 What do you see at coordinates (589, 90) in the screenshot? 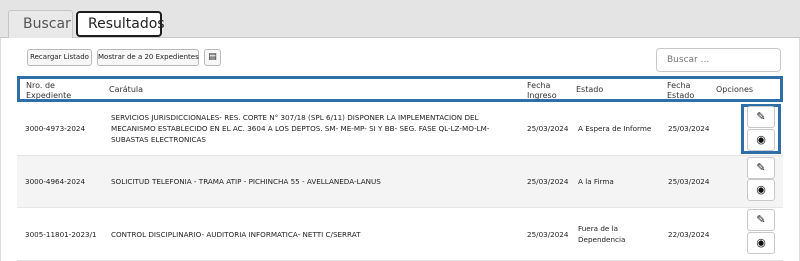
I see `header-estado: Estado` at bounding box center [589, 90].